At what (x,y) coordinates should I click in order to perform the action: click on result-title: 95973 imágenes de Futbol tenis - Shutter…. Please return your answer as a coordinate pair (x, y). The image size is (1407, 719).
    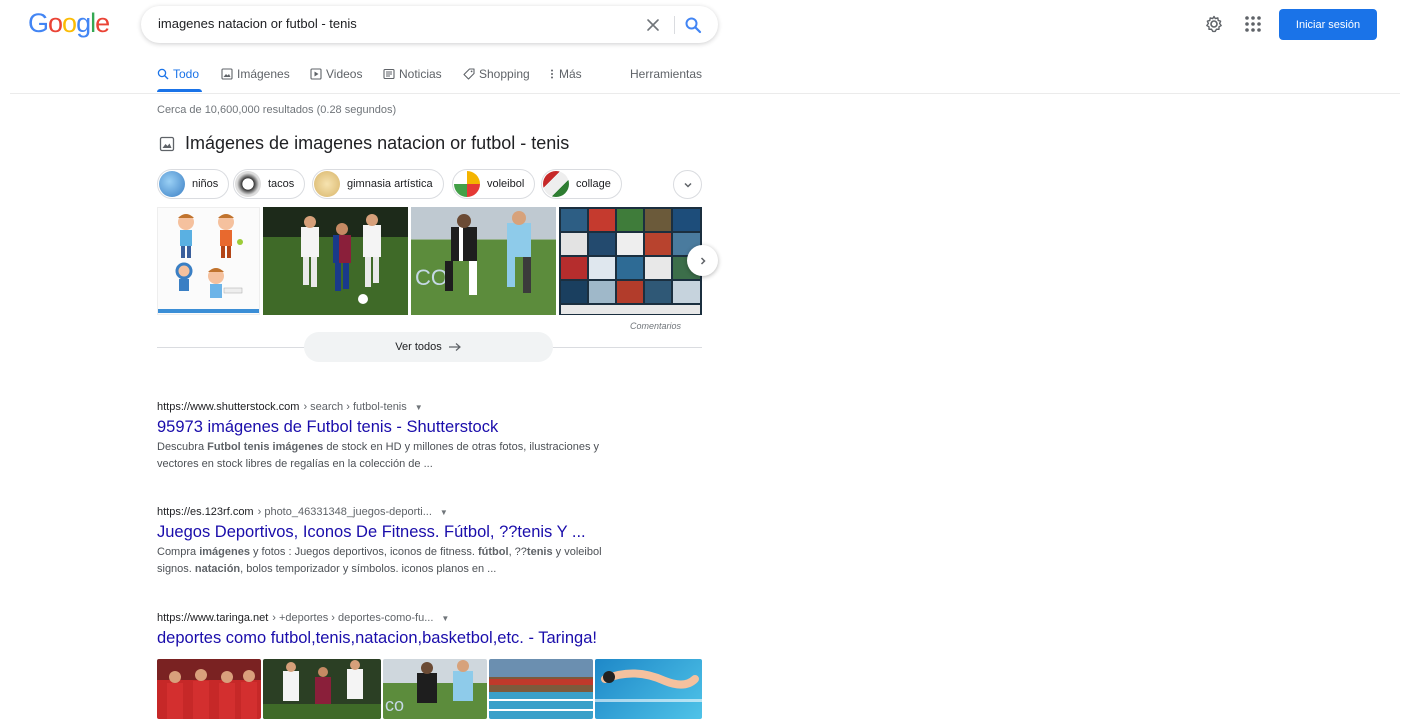
    Looking at the image, I should click on (397, 427).